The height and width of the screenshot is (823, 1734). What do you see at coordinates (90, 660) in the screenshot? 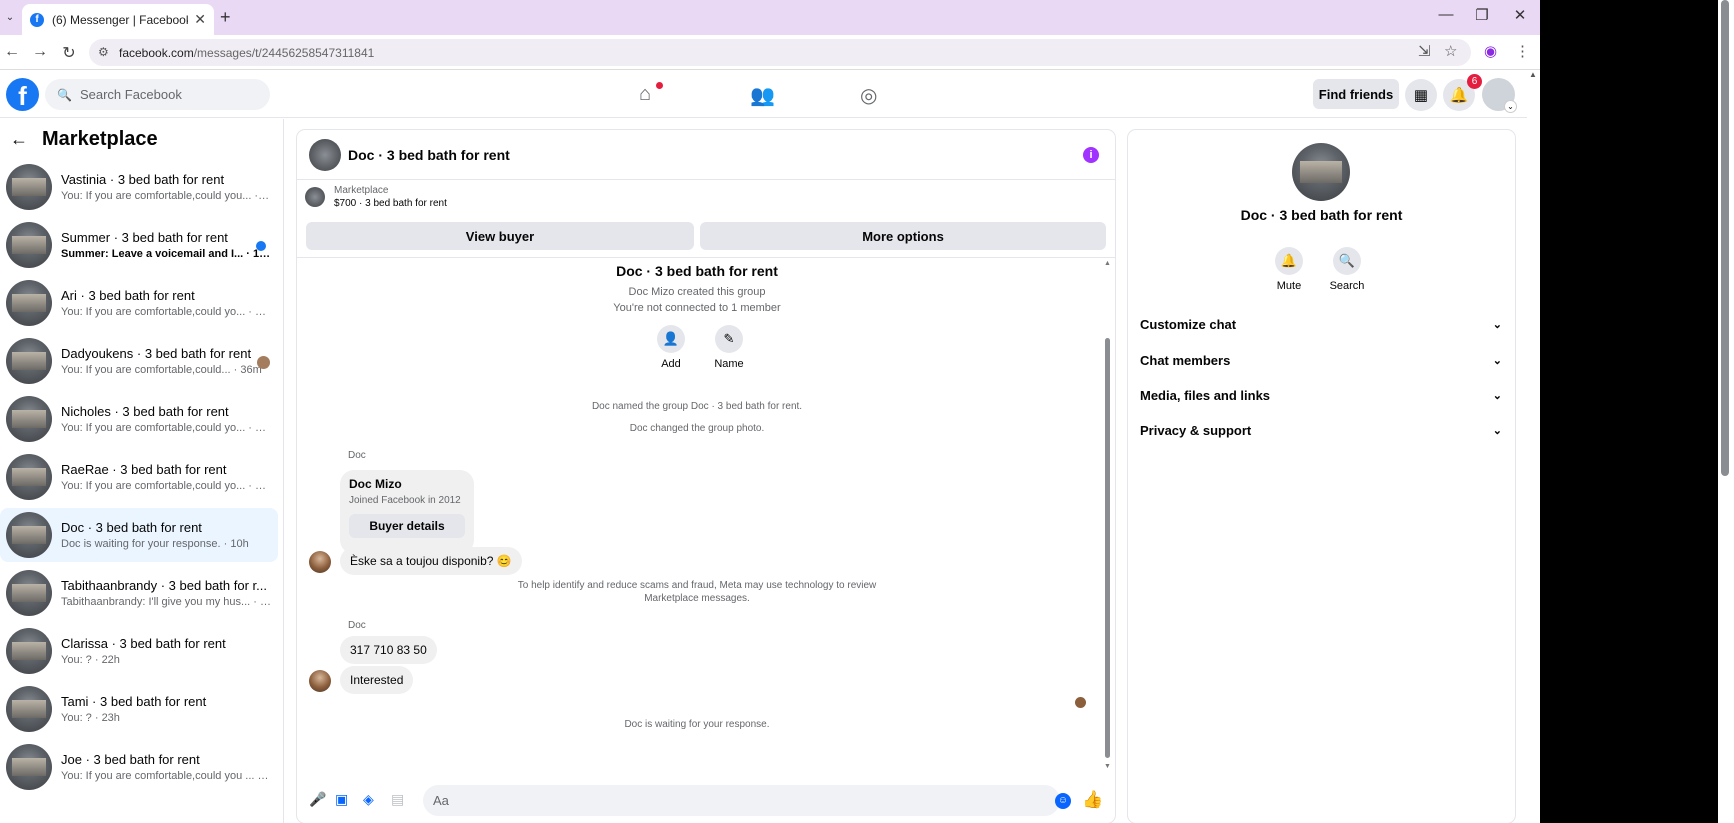
I see `conversation-preview: You: ? · 22h` at bounding box center [90, 660].